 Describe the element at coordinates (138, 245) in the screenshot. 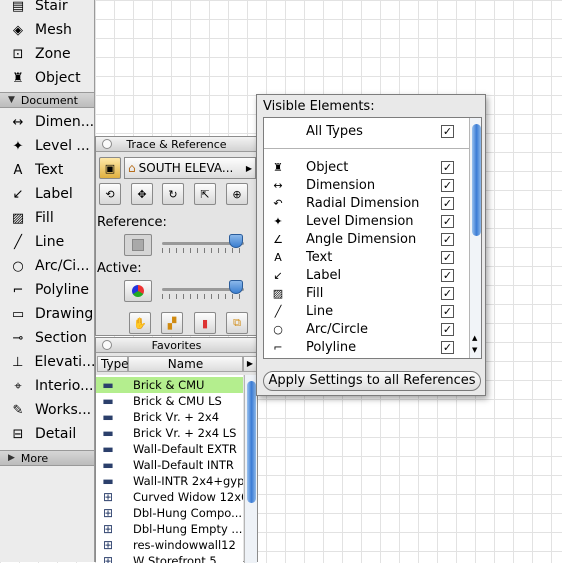

I see `reference-color-button` at that location.